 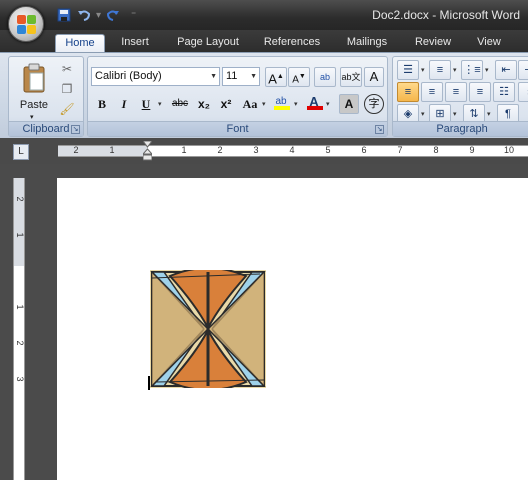 I want to click on indent-marker-icon, so click(x=147, y=151).